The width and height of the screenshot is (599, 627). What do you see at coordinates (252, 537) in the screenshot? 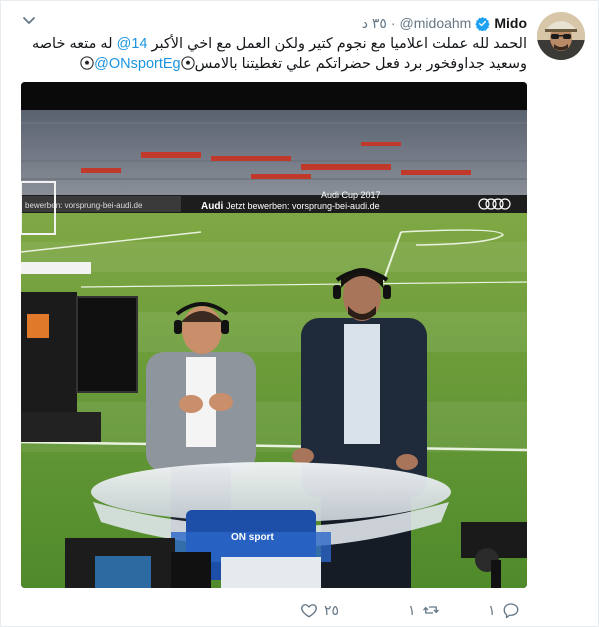
I see `desk-logo: ON sport` at bounding box center [252, 537].